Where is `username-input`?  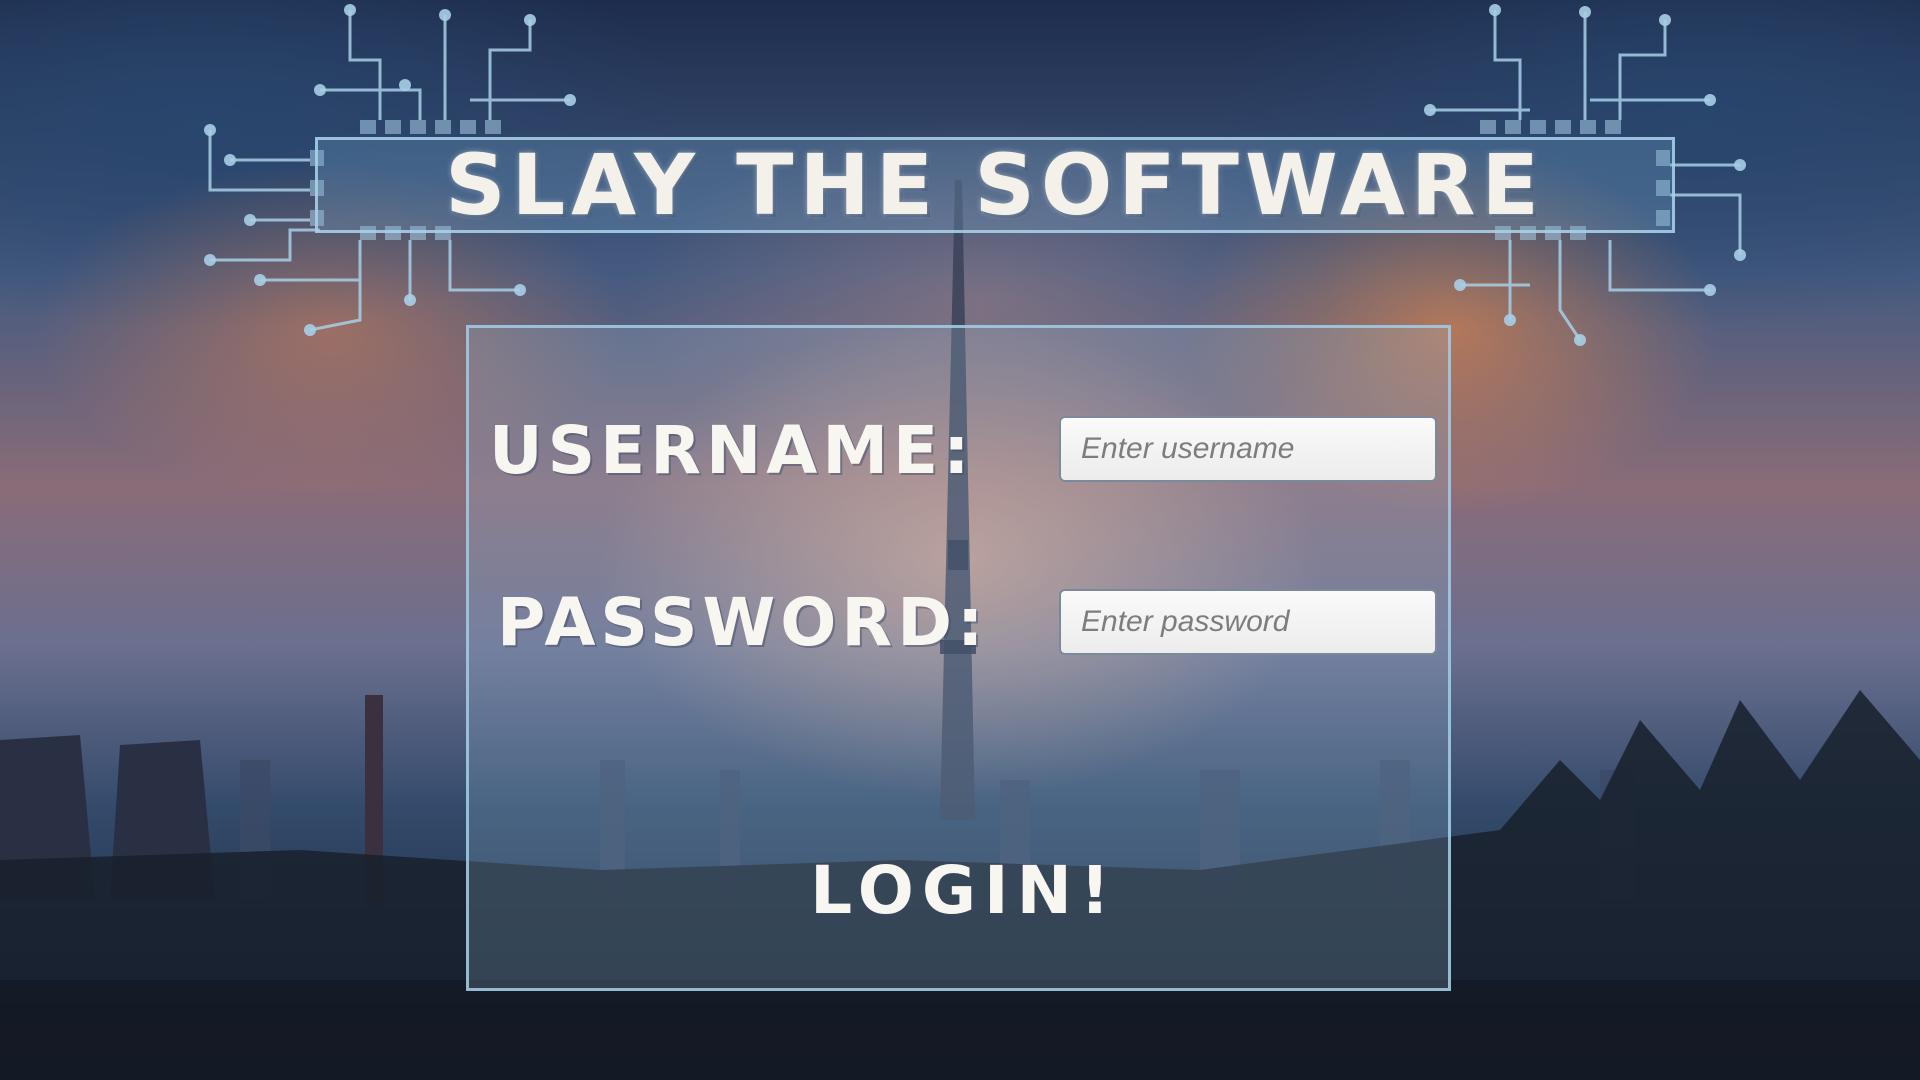
username-input is located at coordinates (1248, 449).